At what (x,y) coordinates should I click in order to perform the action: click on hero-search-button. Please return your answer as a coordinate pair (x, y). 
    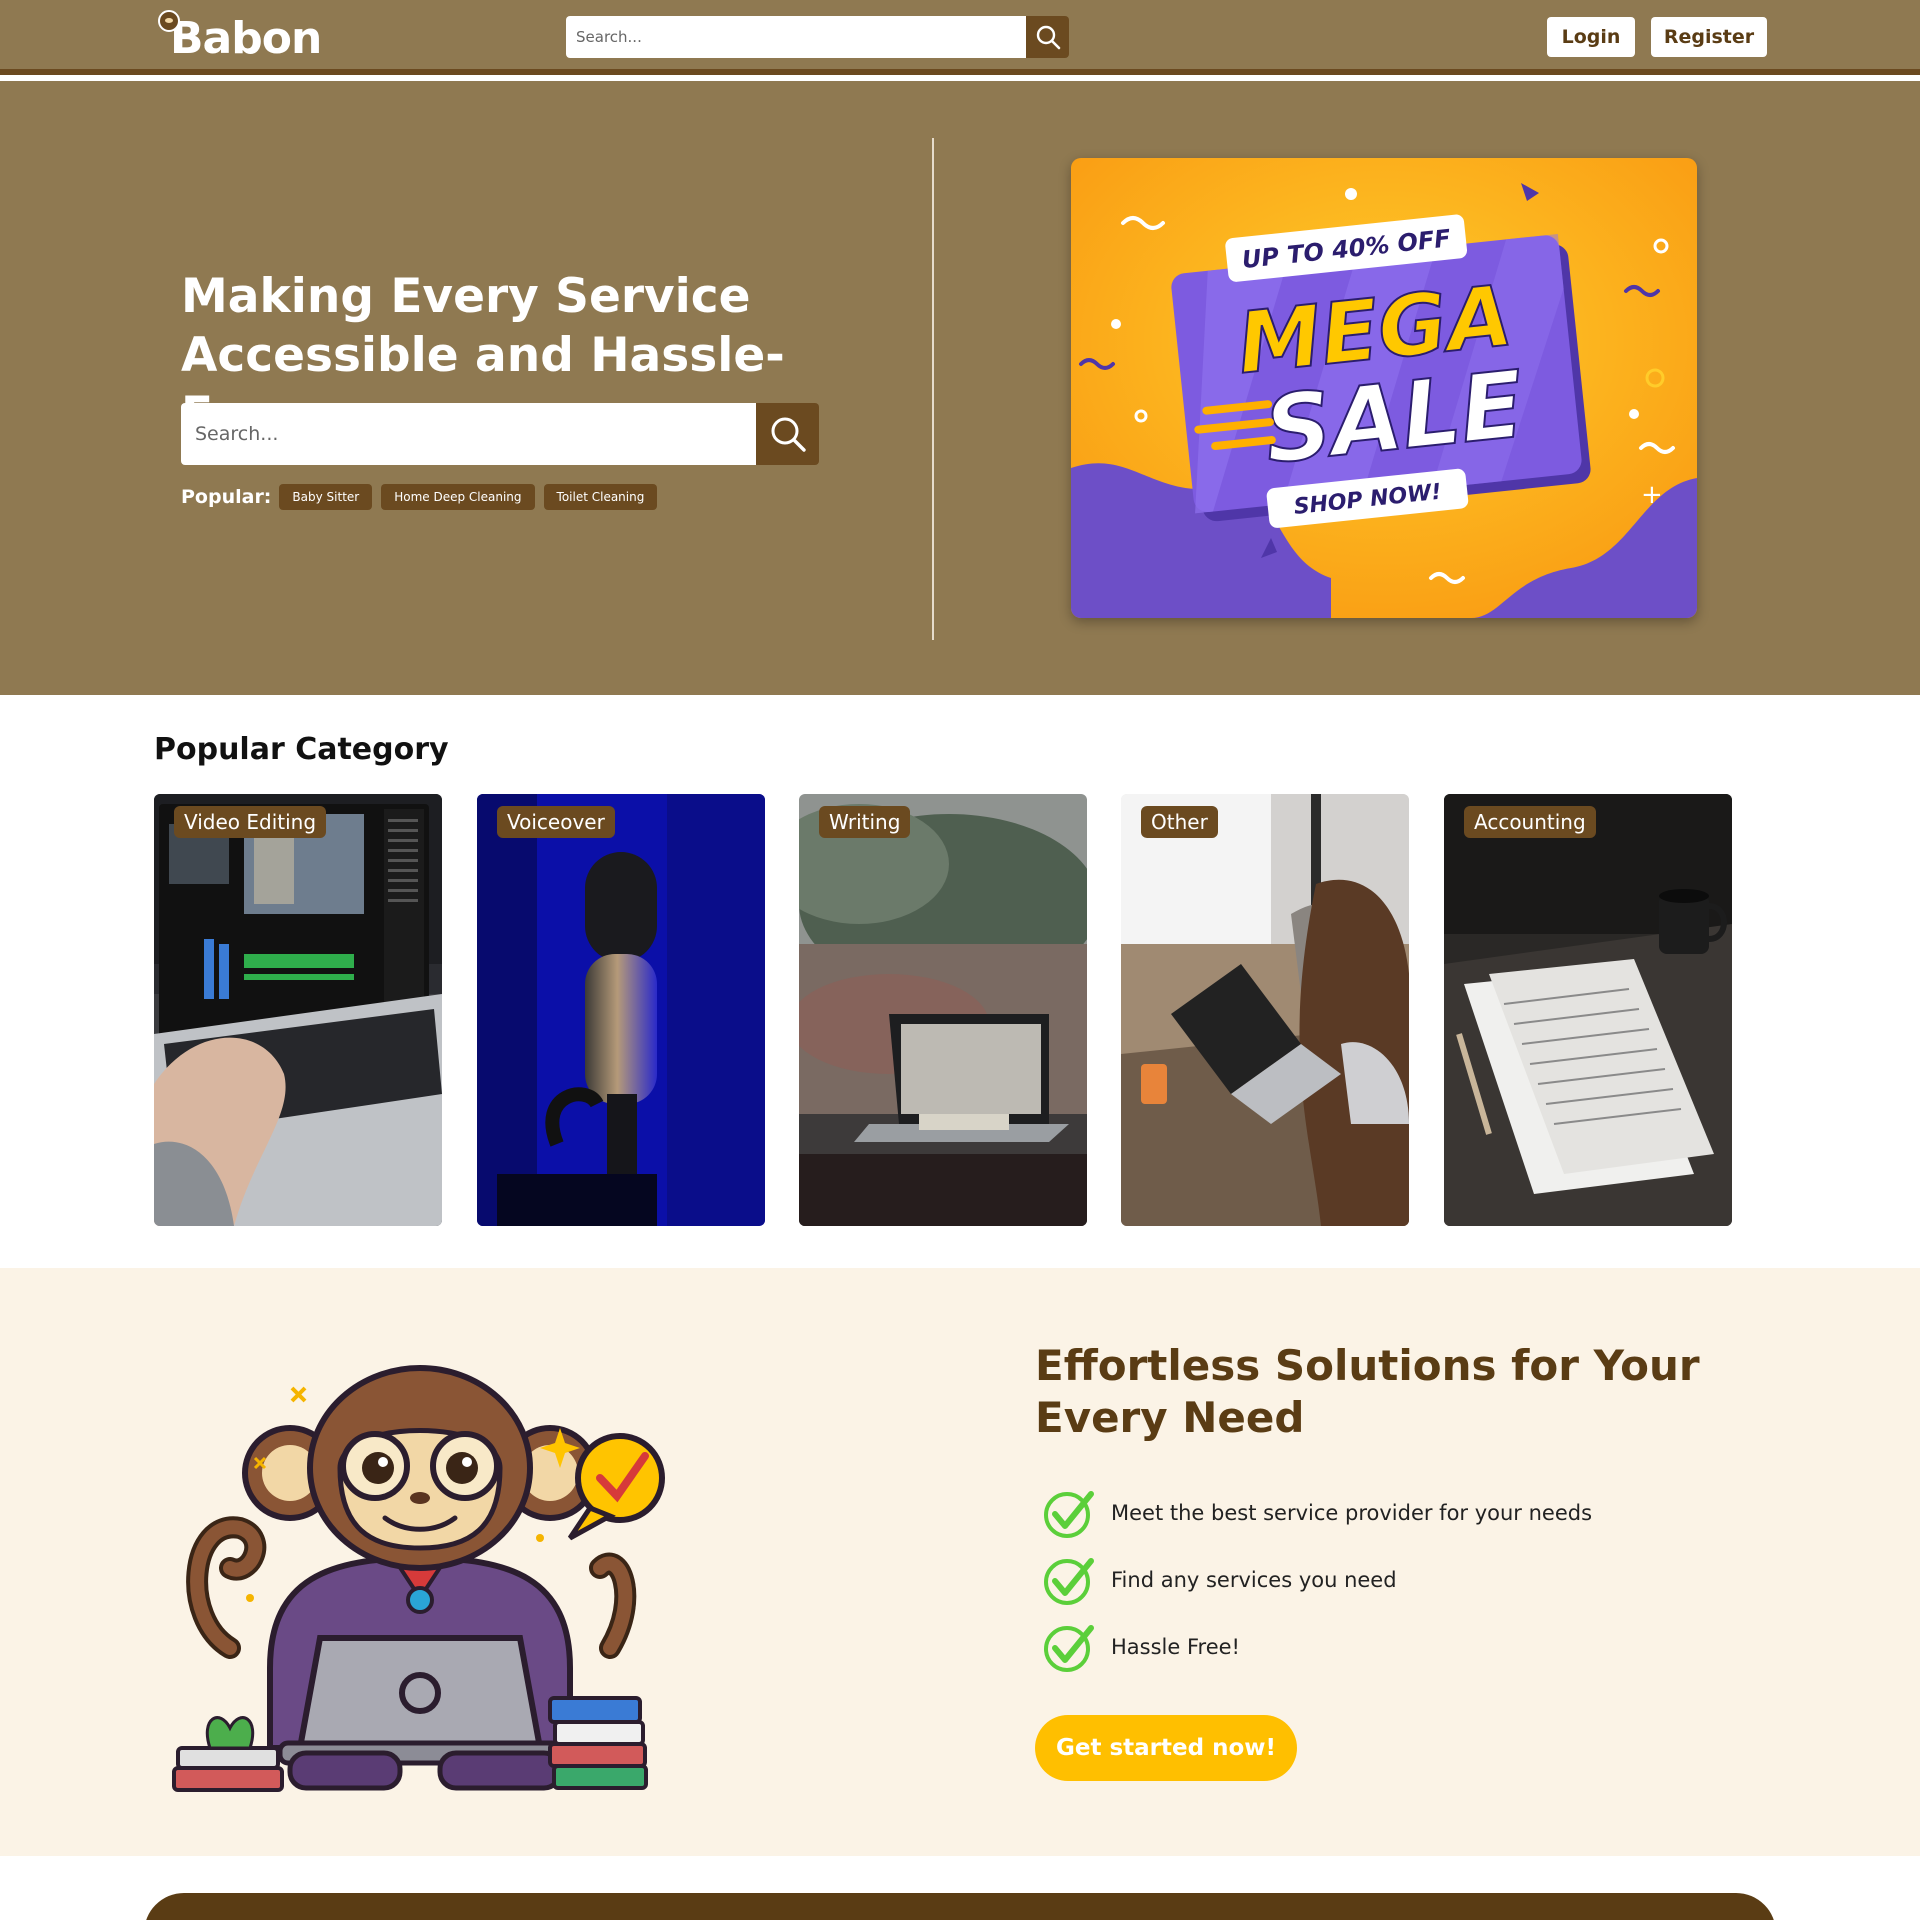
    Looking at the image, I should click on (787, 434).